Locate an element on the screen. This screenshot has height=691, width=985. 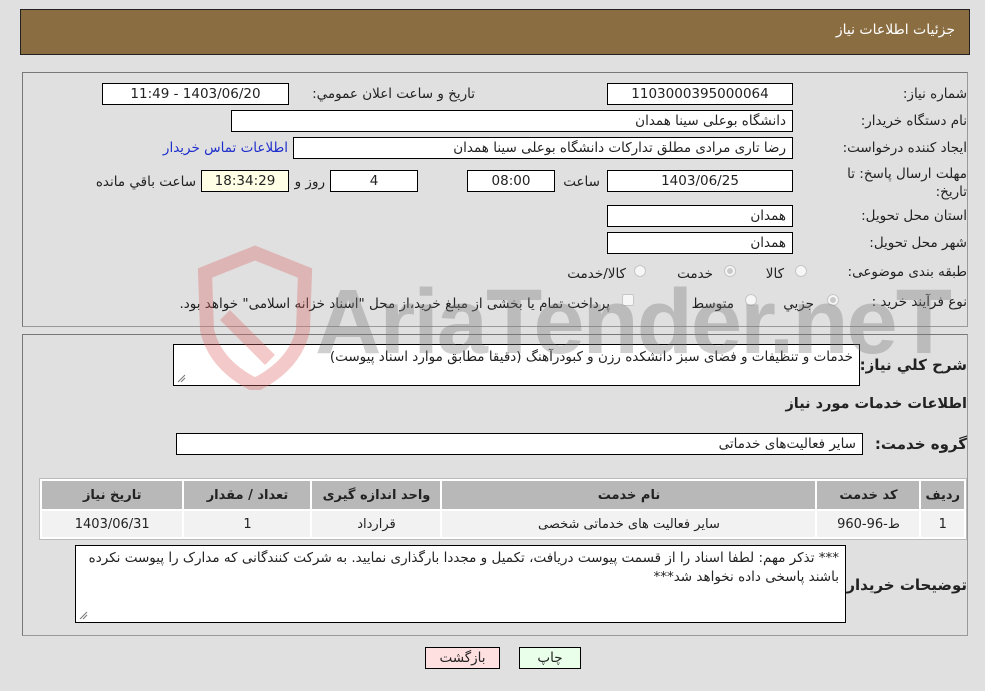
process-radio-medium is located at coordinates (751, 300).